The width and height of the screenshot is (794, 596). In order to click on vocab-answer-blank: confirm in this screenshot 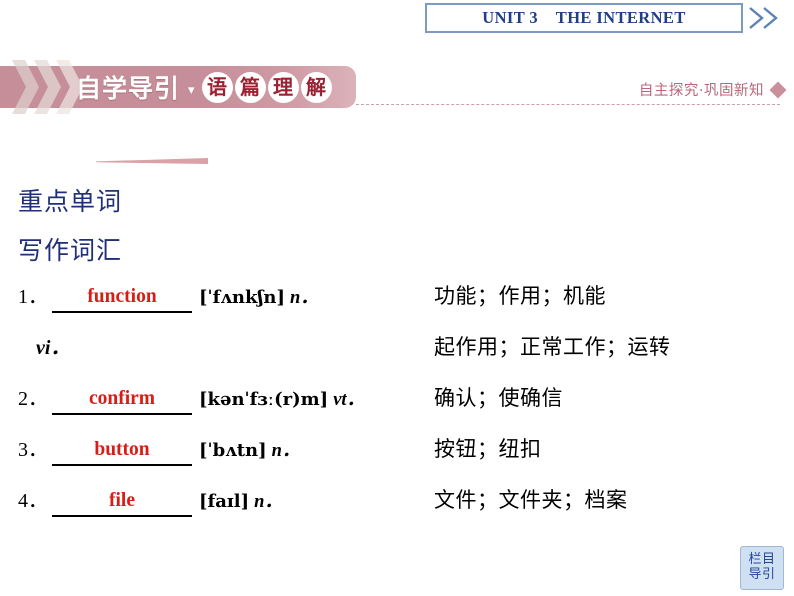, I will do `click(122, 401)`.